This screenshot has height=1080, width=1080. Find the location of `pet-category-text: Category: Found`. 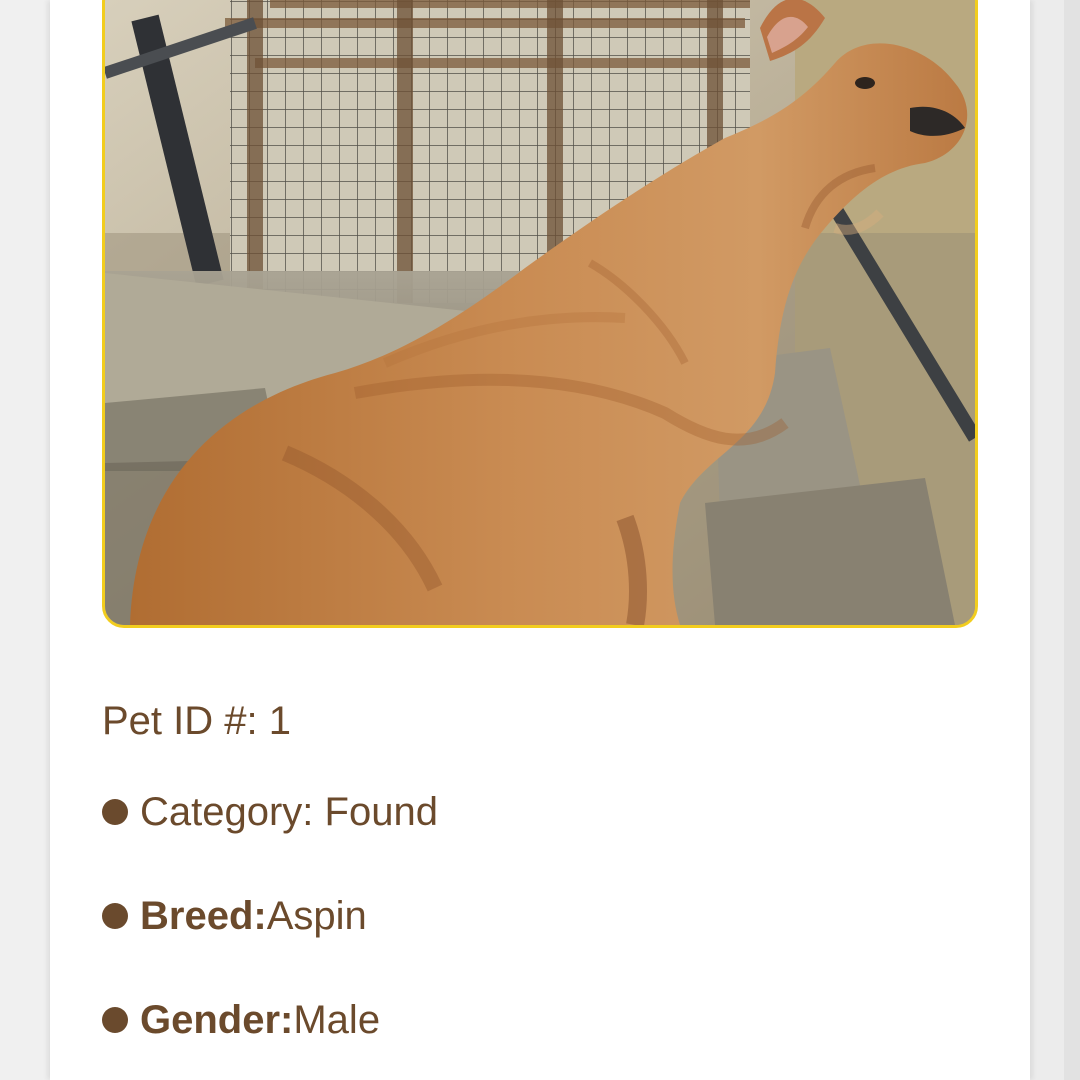

pet-category-text: Category: Found is located at coordinates (289, 811).